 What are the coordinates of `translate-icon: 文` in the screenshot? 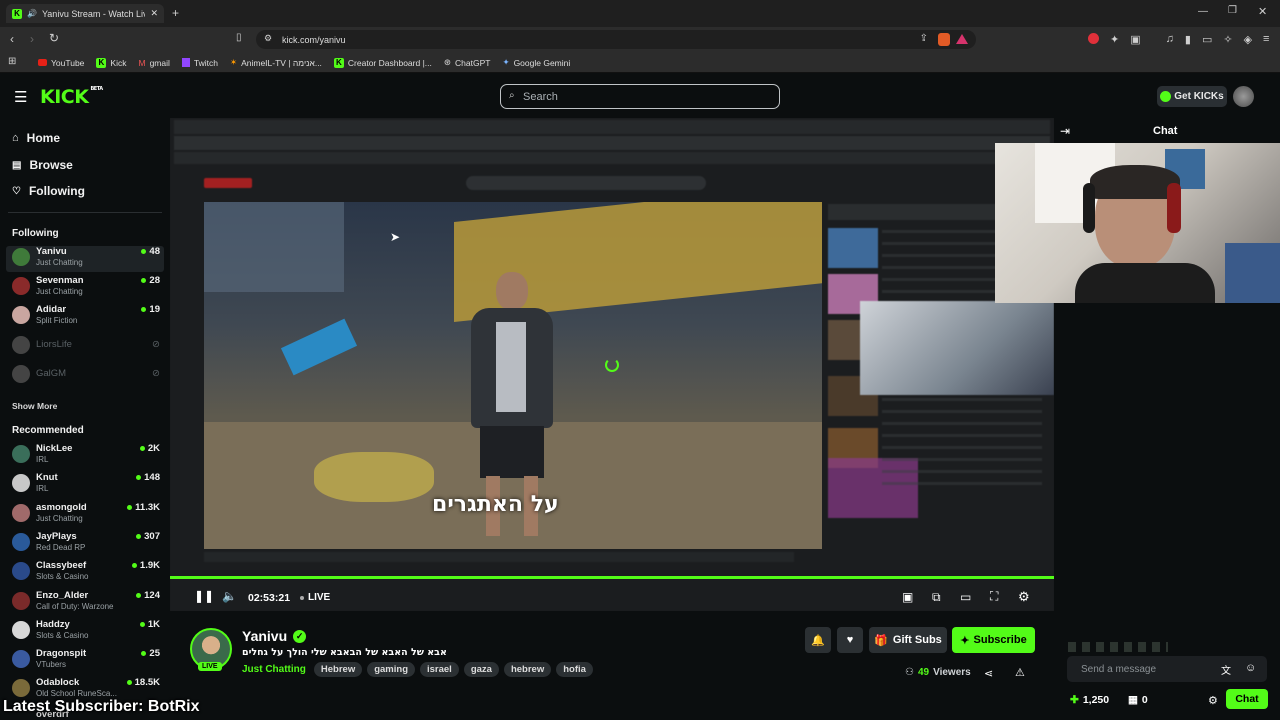 It's located at (1226, 669).